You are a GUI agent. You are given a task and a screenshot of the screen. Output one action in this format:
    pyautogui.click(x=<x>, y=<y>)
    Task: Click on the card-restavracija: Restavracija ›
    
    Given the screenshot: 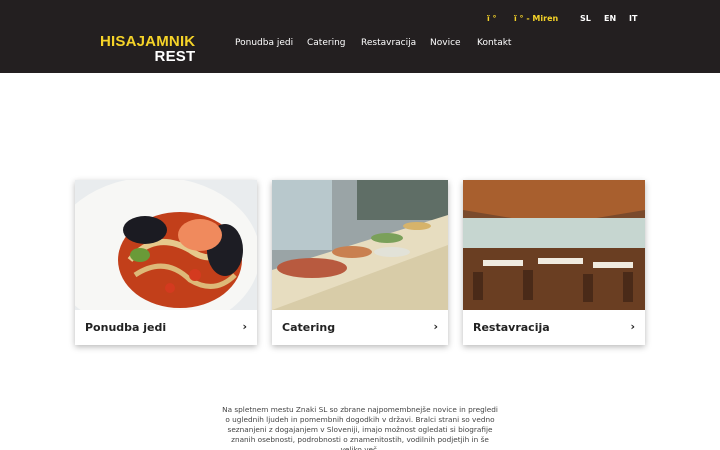 What is the action you would take?
    pyautogui.click(x=554, y=262)
    